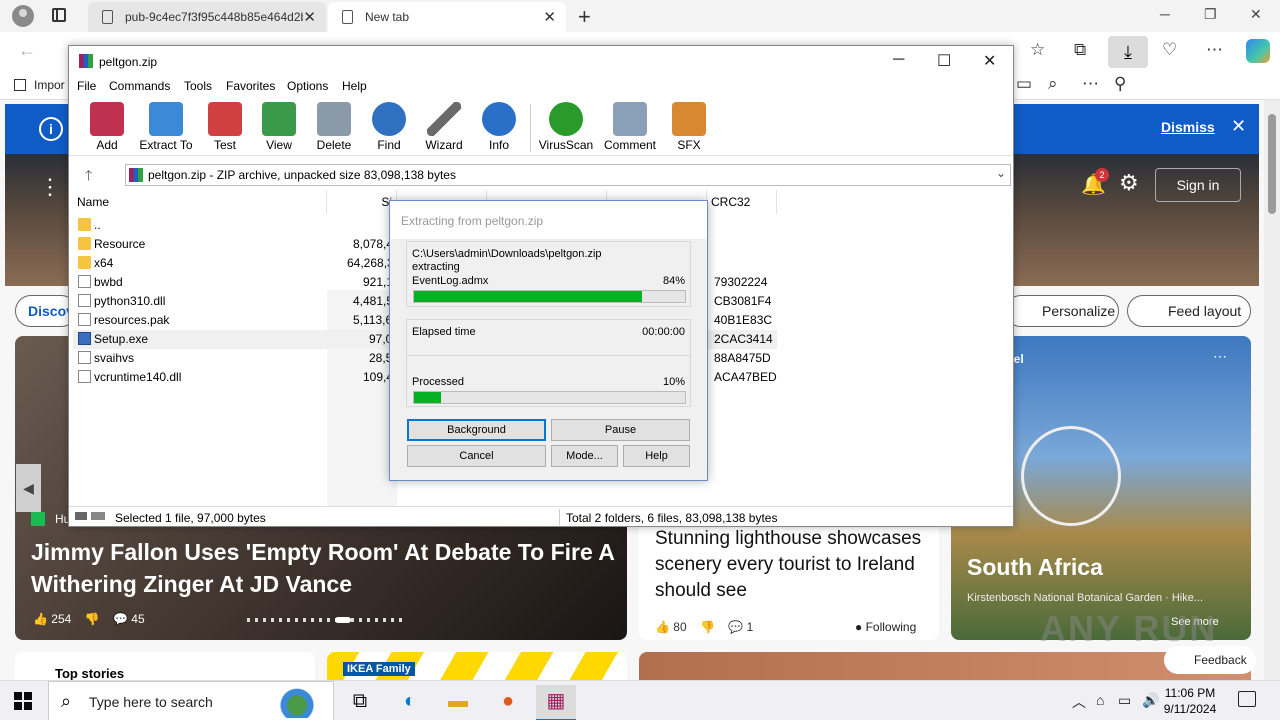 Image resolution: width=1280 pixels, height=720 pixels. What do you see at coordinates (410, 702) in the screenshot?
I see `edge-icon: ◐` at bounding box center [410, 702].